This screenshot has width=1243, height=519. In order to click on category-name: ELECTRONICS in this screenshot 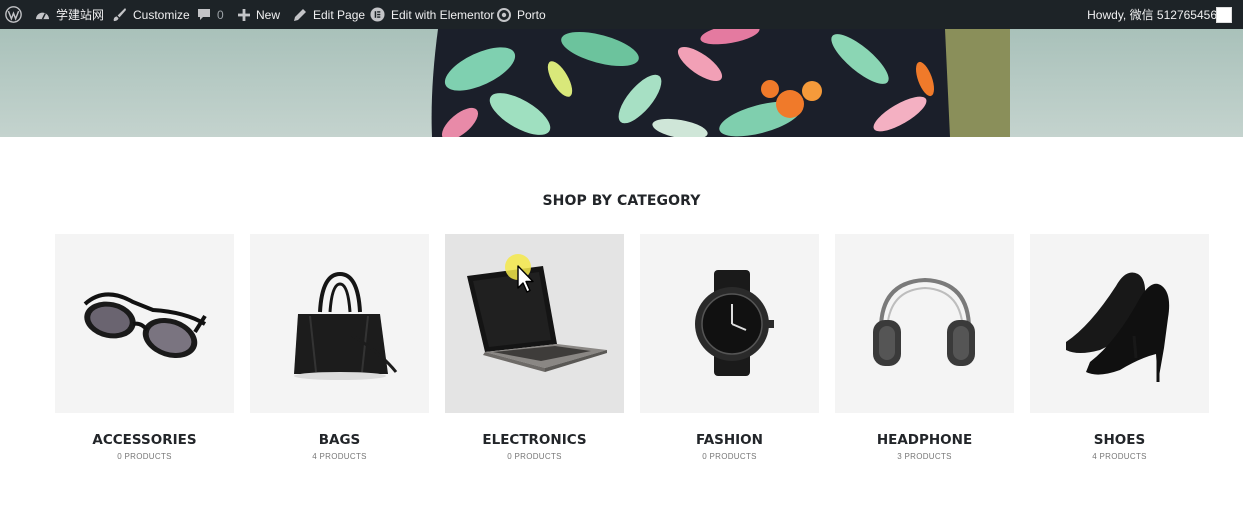, I will do `click(534, 440)`.